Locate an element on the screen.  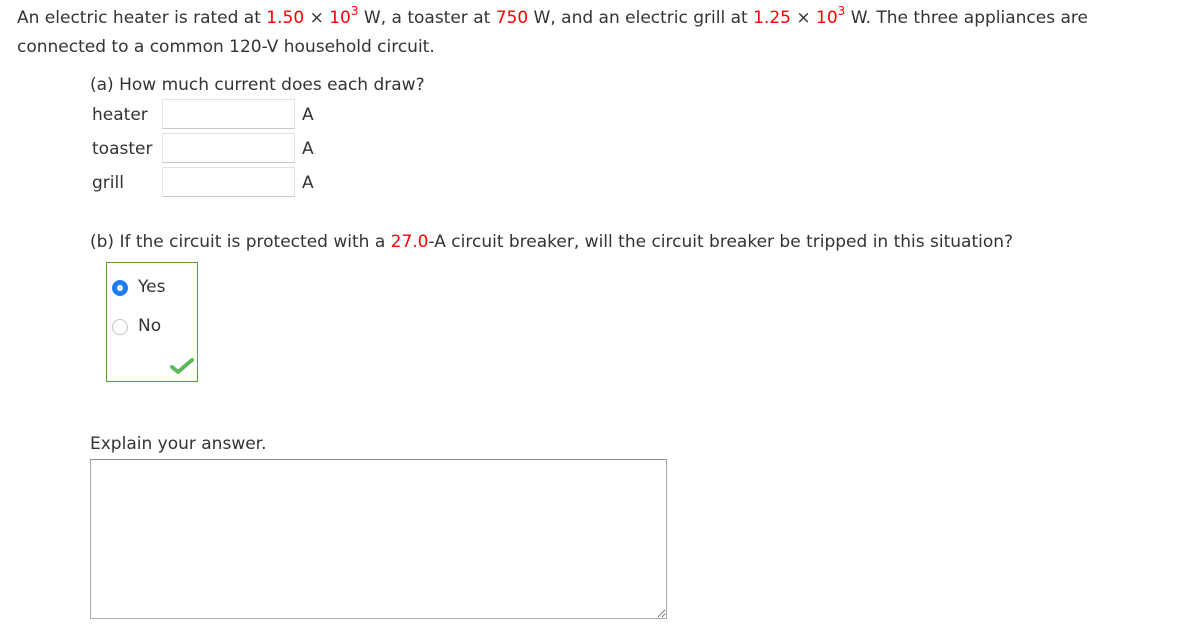
checkmark-icon is located at coordinates (182, 366).